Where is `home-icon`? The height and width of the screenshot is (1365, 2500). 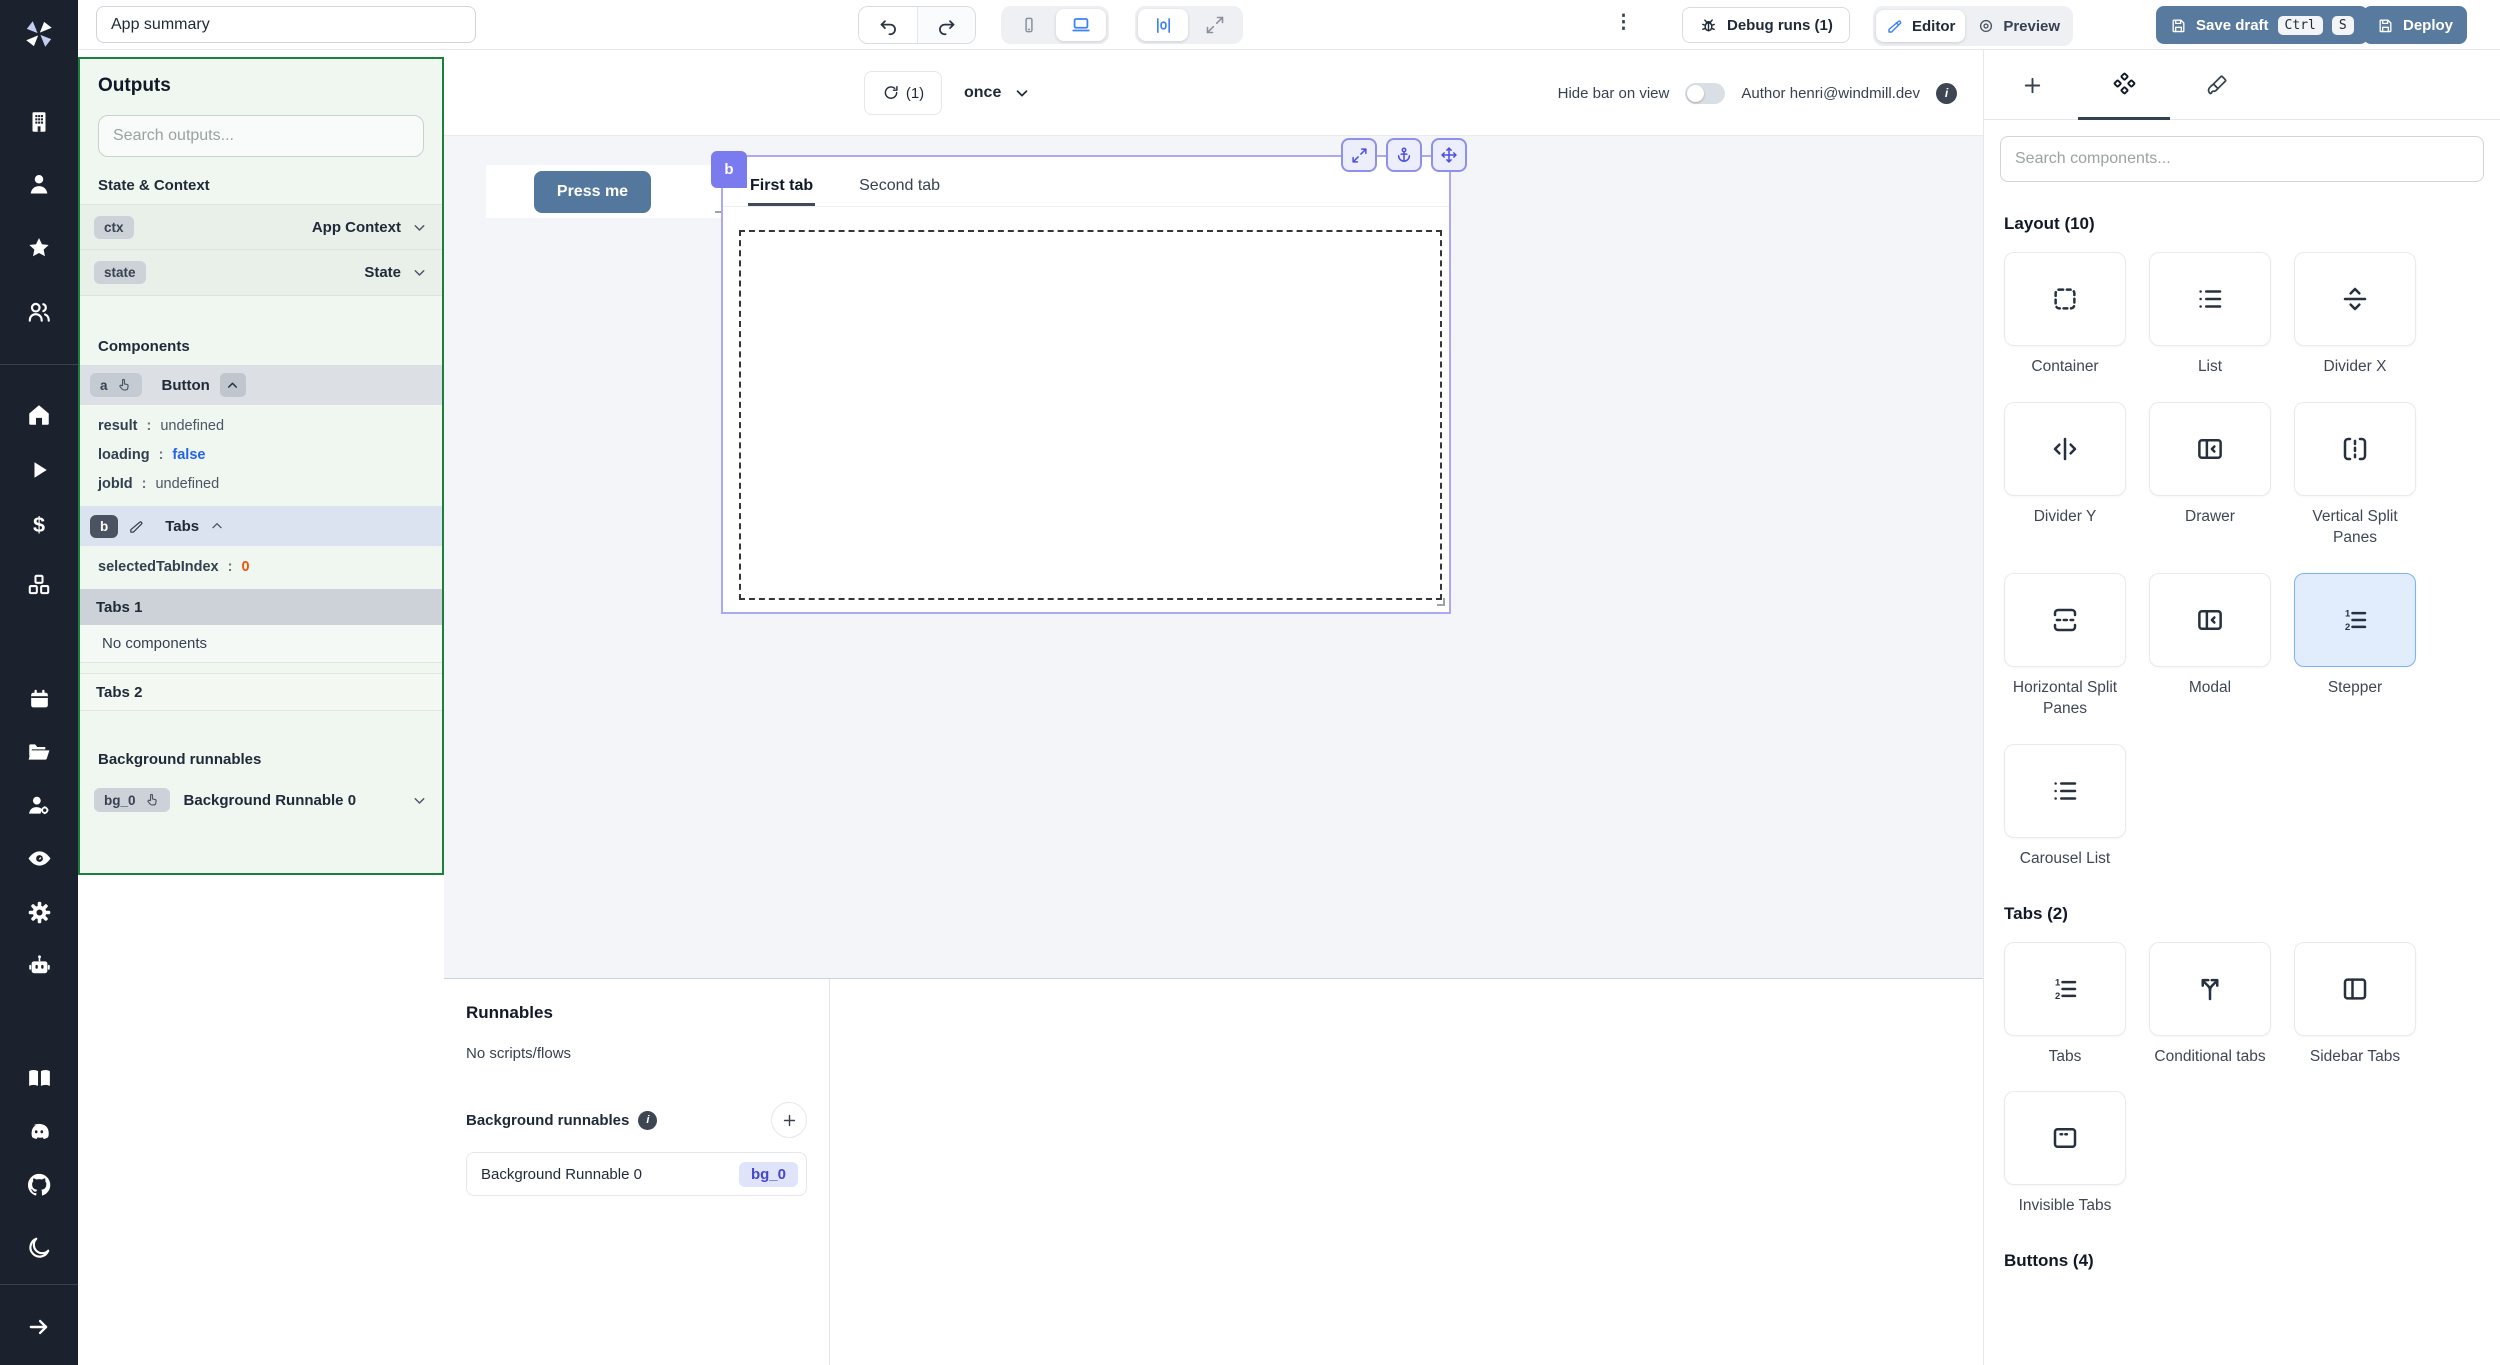
home-icon is located at coordinates (39, 415).